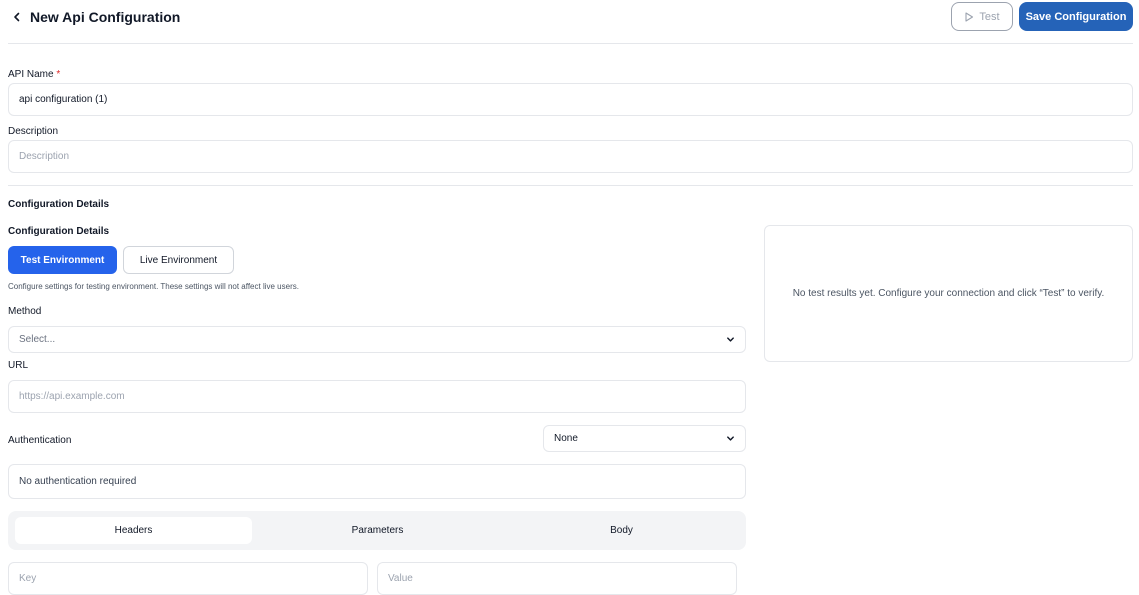 This screenshot has height=595, width=1139. Describe the element at coordinates (28, 578) in the screenshot. I see `header-key-placeholder: Key` at that location.